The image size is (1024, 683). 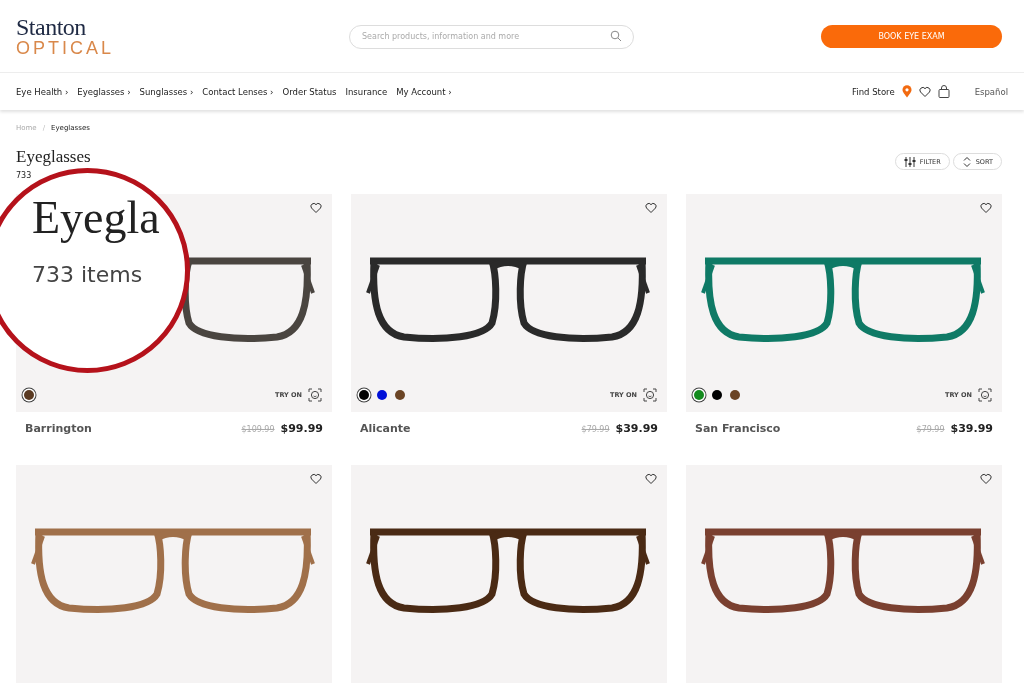 I want to click on search-field: Search products, information and more, so click(x=491, y=36).